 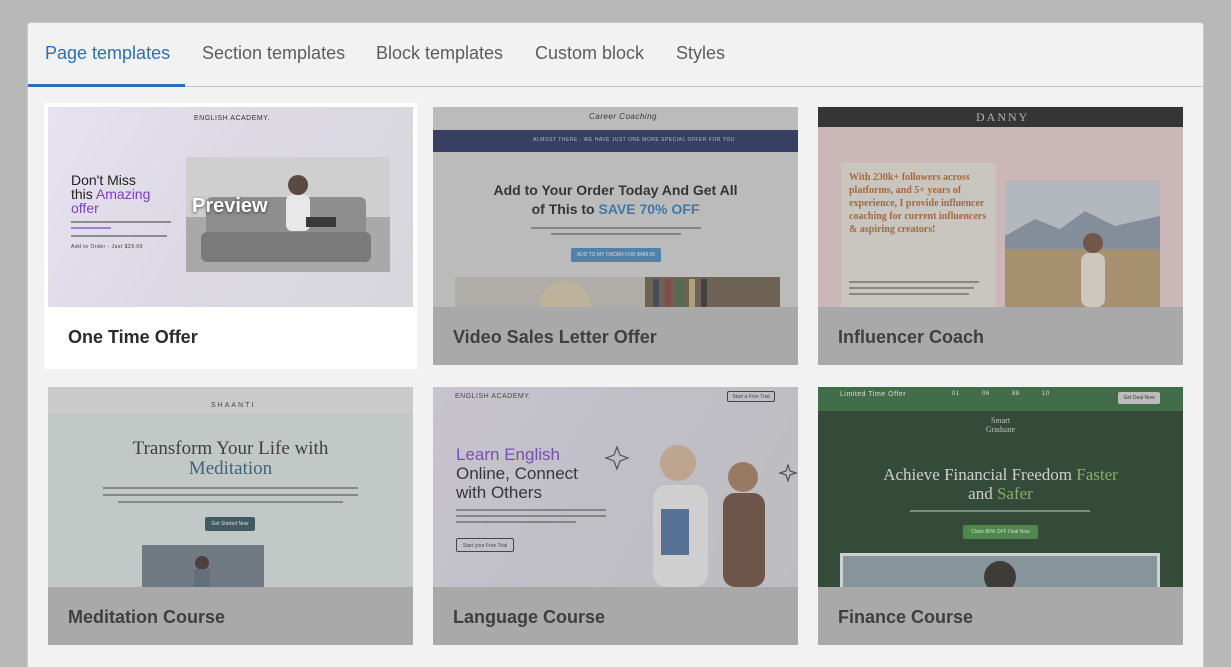 What do you see at coordinates (911, 337) in the screenshot?
I see `template-card-title: Influencer Coach` at bounding box center [911, 337].